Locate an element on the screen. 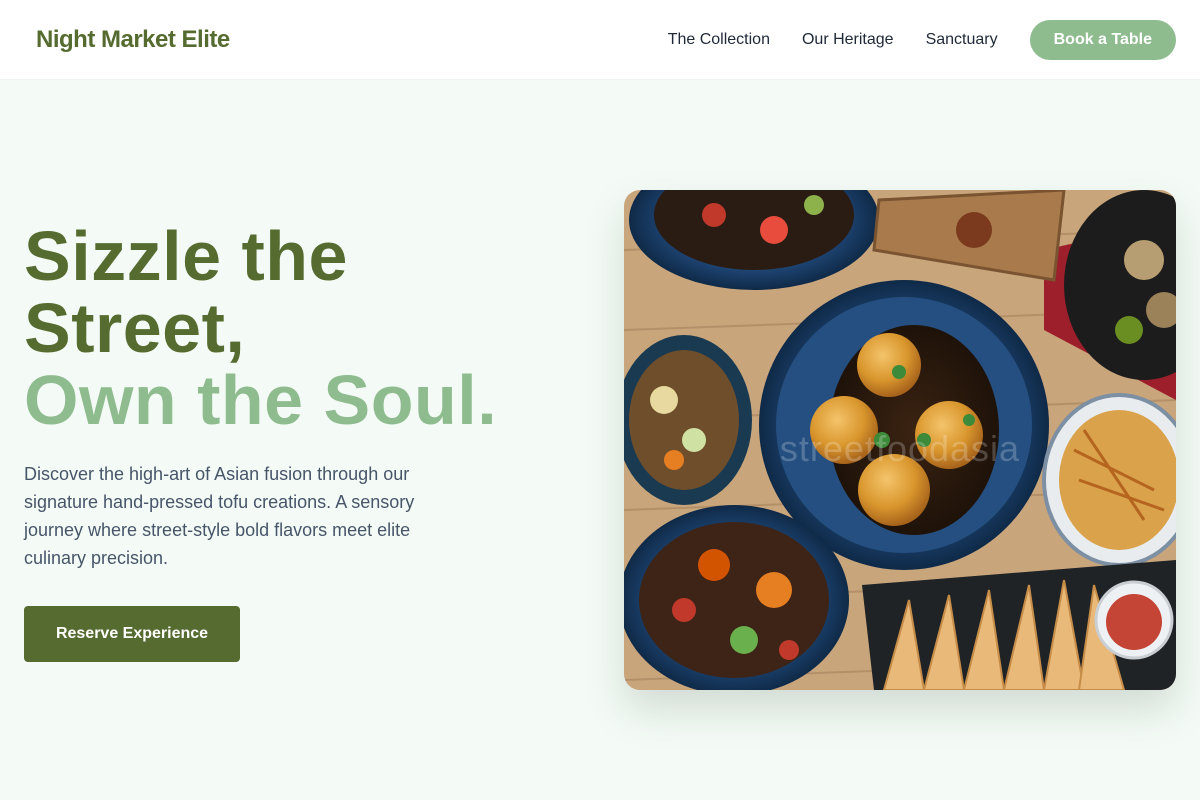 The height and width of the screenshot is (800, 1200). headline-line-2: Street, is located at coordinates (135, 328).